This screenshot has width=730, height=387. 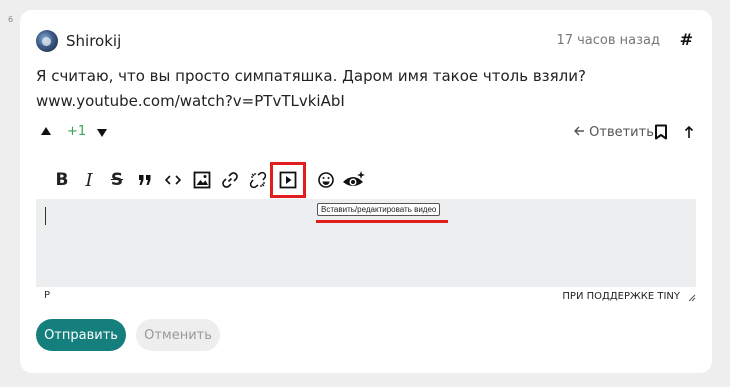 I want to click on reply-arrow-icon, so click(x=579, y=131).